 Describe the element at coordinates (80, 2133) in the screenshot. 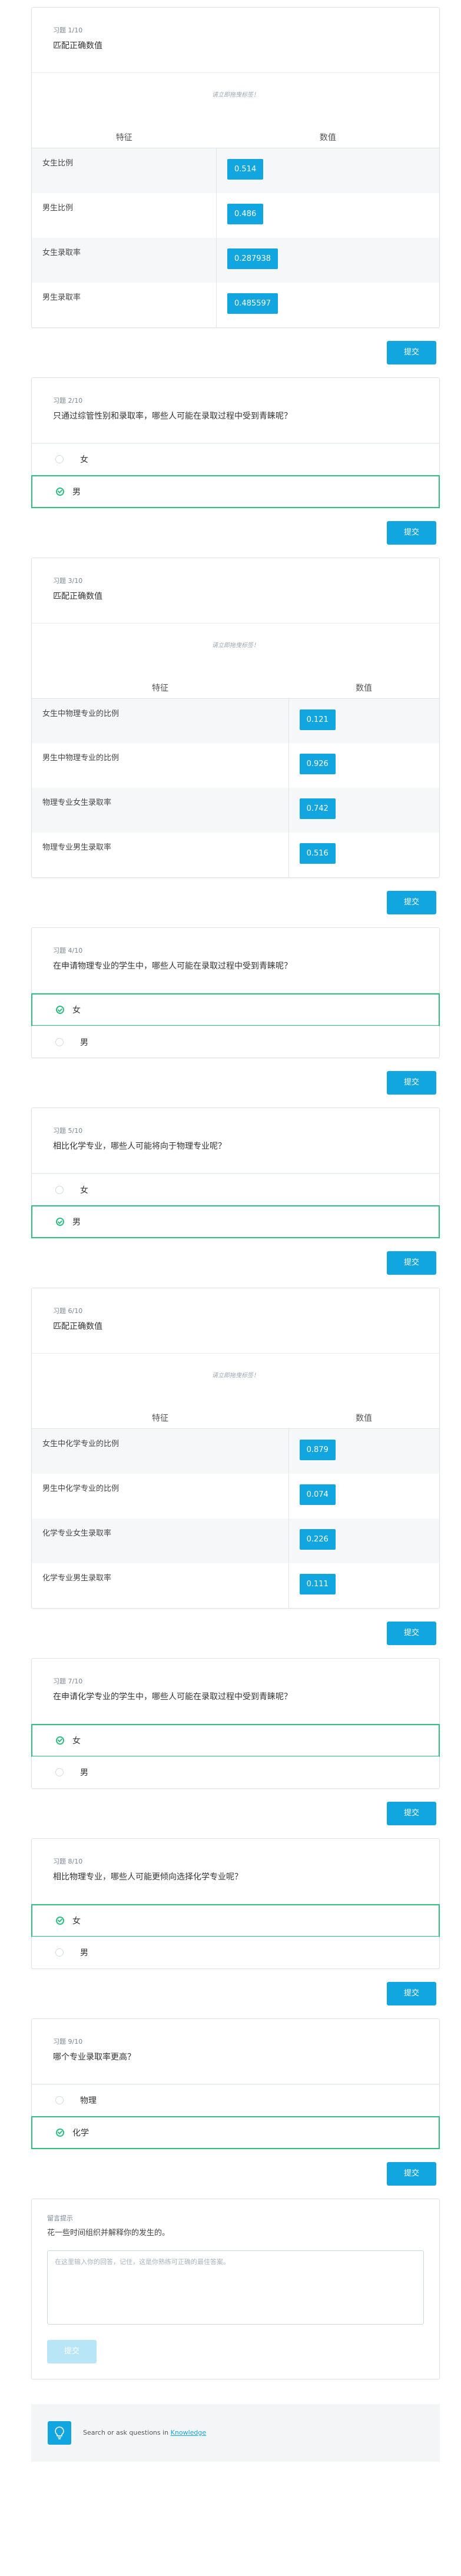

I see `option-label: 化学` at that location.